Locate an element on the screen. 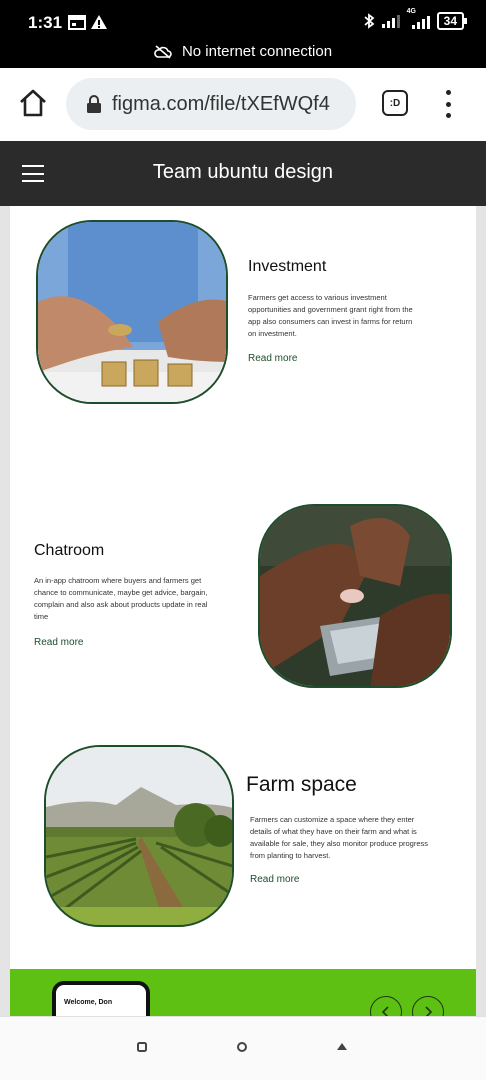  chevron-right-icon is located at coordinates (429, 1011).